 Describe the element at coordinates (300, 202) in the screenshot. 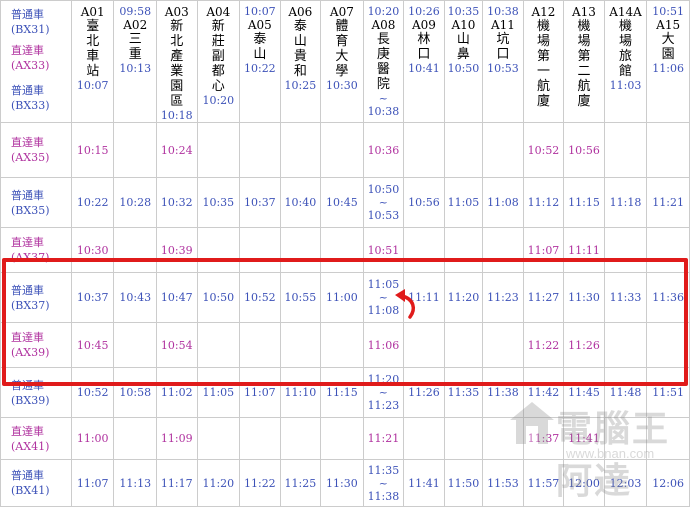

I see `time-cell-text: 10:40` at that location.